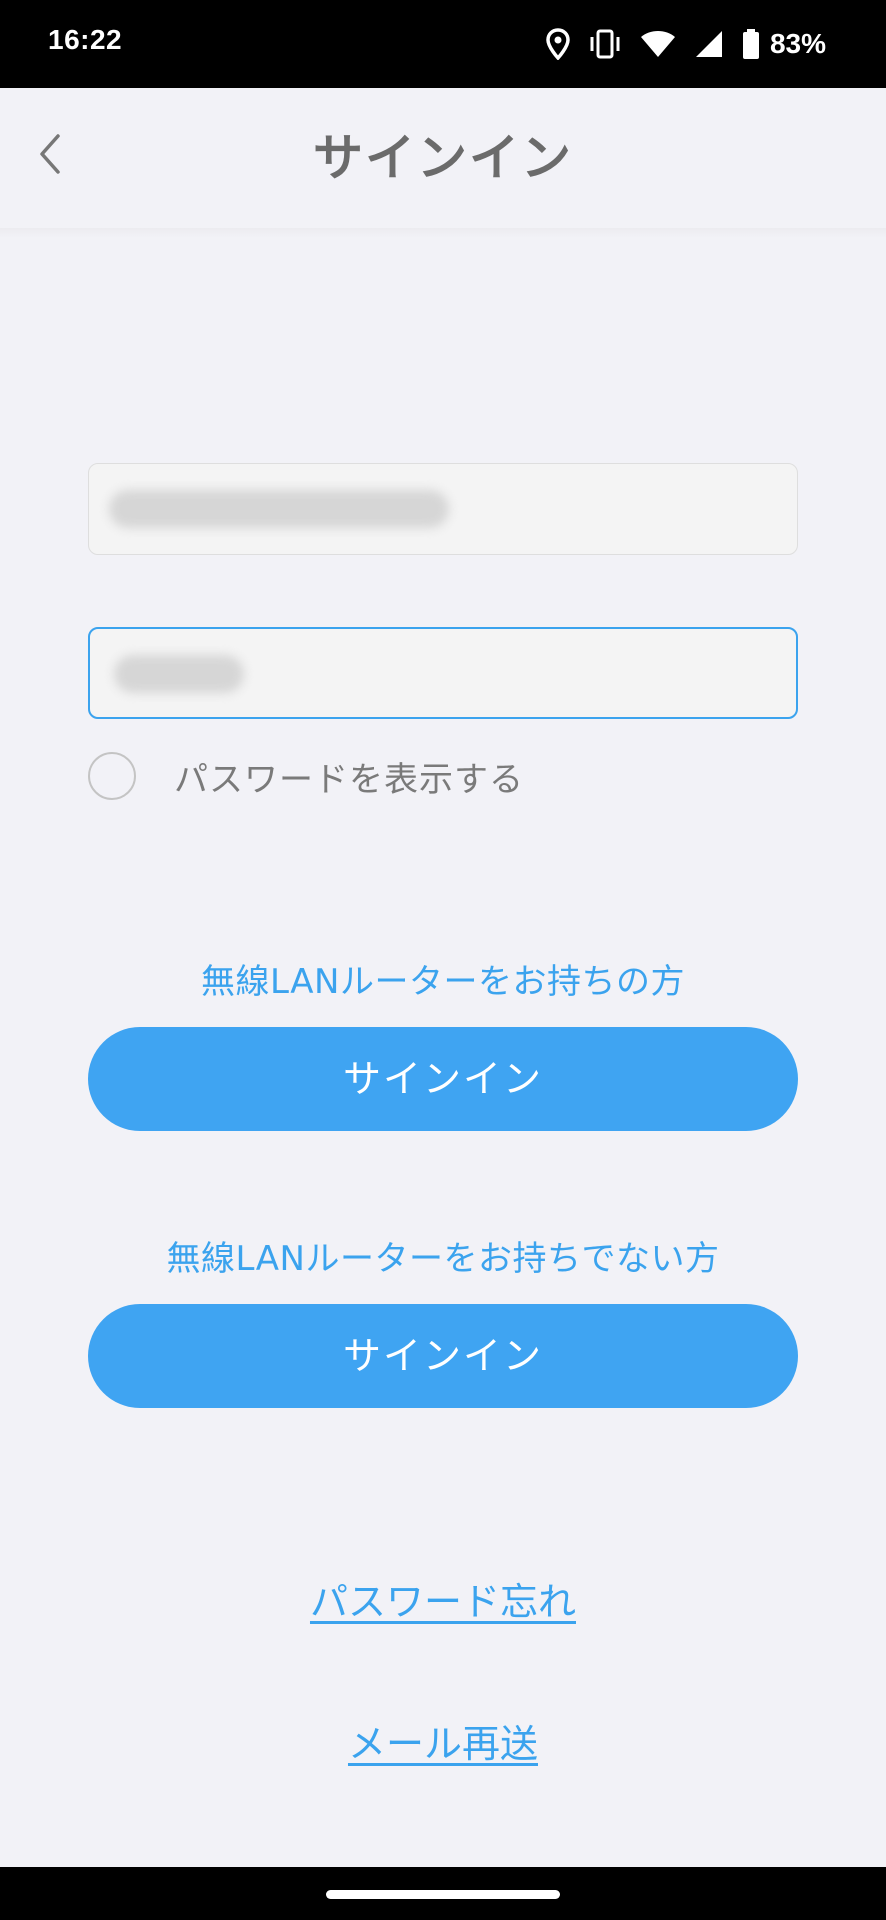 The image size is (886, 1920). What do you see at coordinates (751, 44) in the screenshot?
I see `battery-icon` at bounding box center [751, 44].